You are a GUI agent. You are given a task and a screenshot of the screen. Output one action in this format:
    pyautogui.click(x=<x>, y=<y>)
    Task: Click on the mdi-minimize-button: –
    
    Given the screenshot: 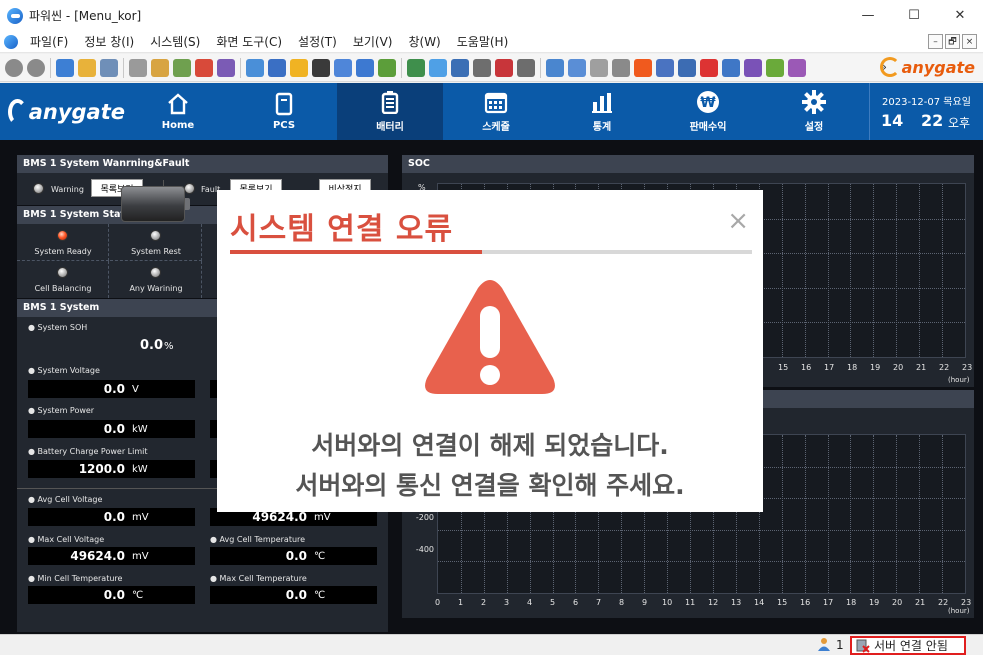 What is the action you would take?
    pyautogui.click(x=935, y=41)
    